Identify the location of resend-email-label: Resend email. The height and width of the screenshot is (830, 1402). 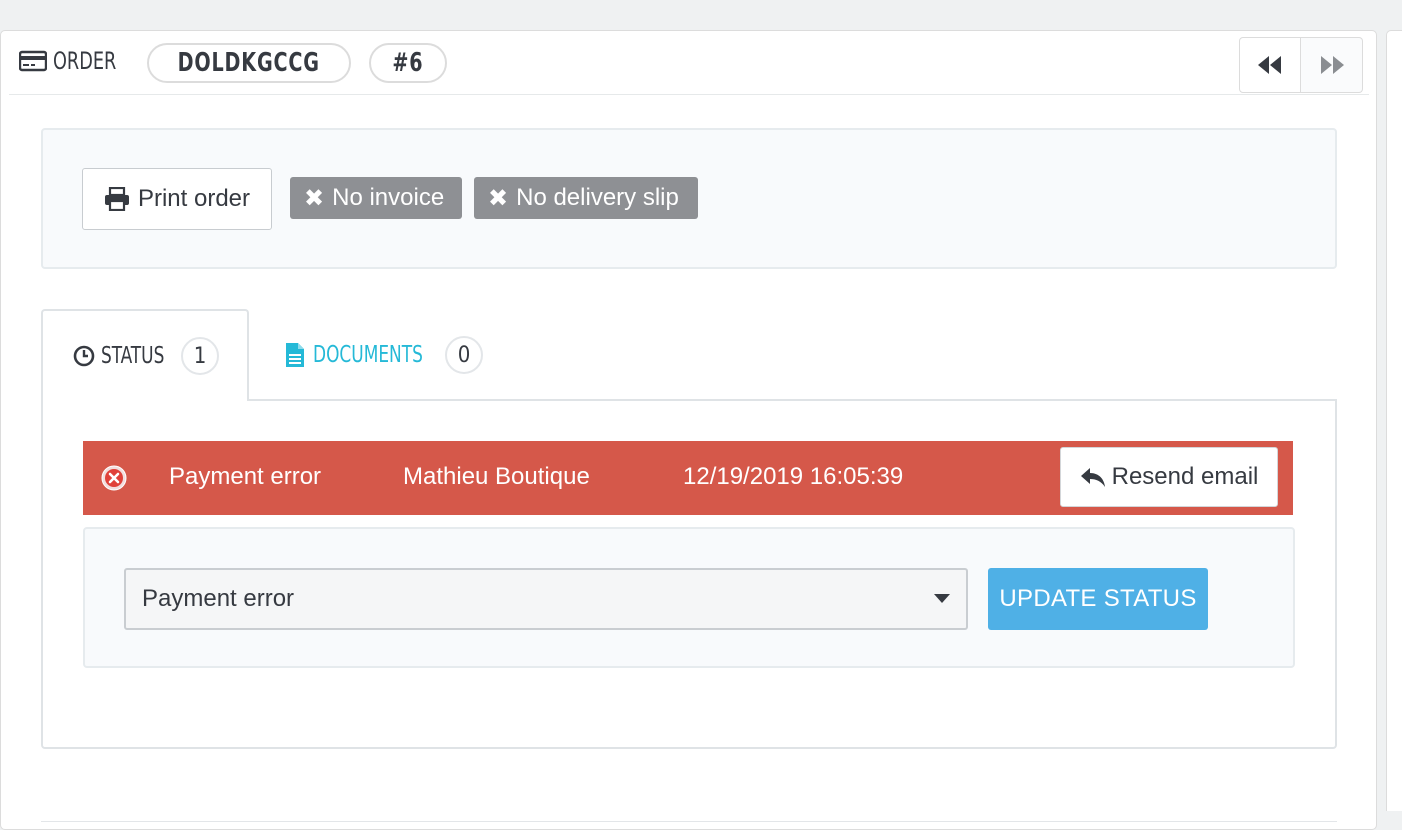
(1185, 476).